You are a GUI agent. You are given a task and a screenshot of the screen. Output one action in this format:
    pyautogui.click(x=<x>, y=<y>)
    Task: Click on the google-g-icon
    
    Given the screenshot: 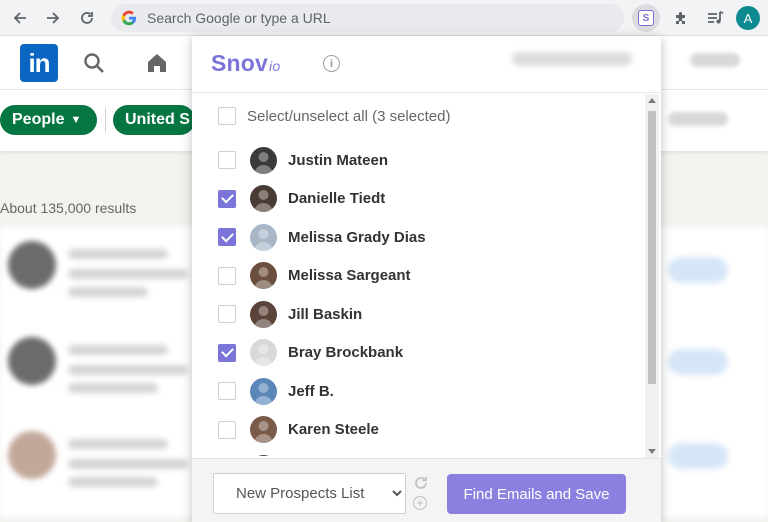 What is the action you would take?
    pyautogui.click(x=129, y=18)
    